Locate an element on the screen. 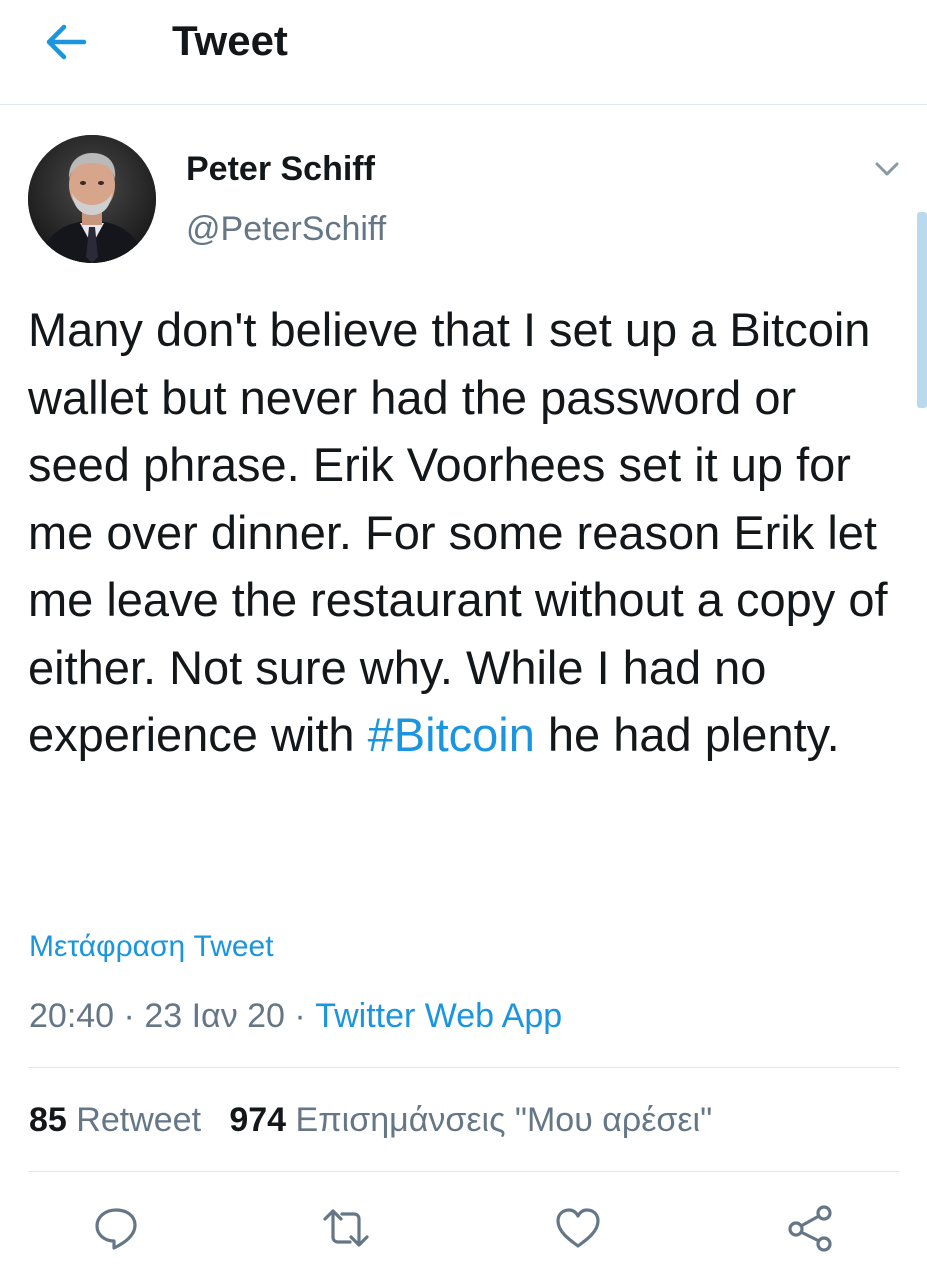 The height and width of the screenshot is (1280, 927). page-title: Tweet is located at coordinates (230, 40).